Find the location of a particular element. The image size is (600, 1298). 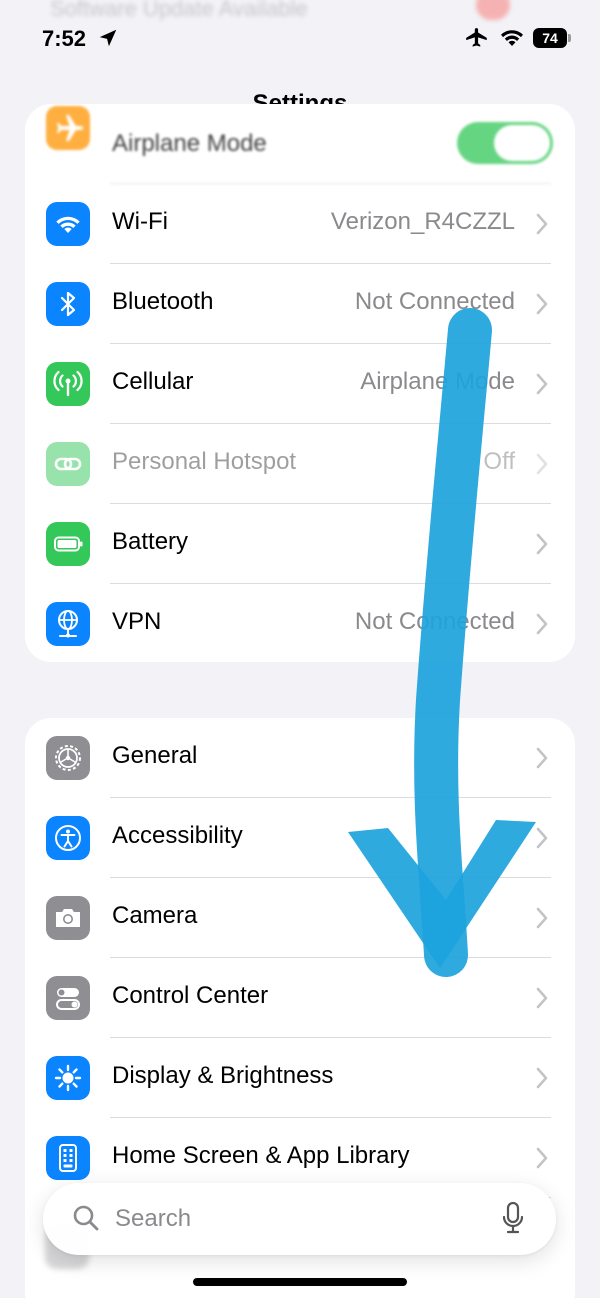

sun-icon is located at coordinates (68, 1078).